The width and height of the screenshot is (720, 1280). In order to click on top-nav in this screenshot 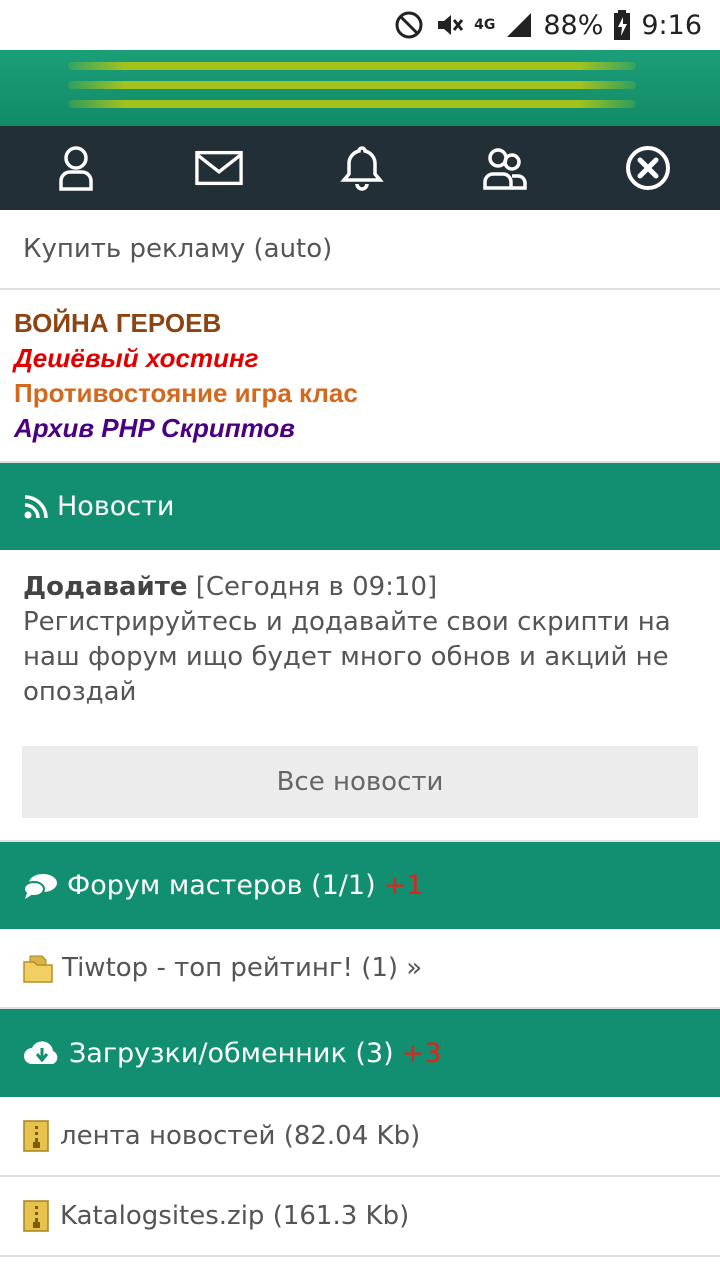, I will do `click(360, 168)`.